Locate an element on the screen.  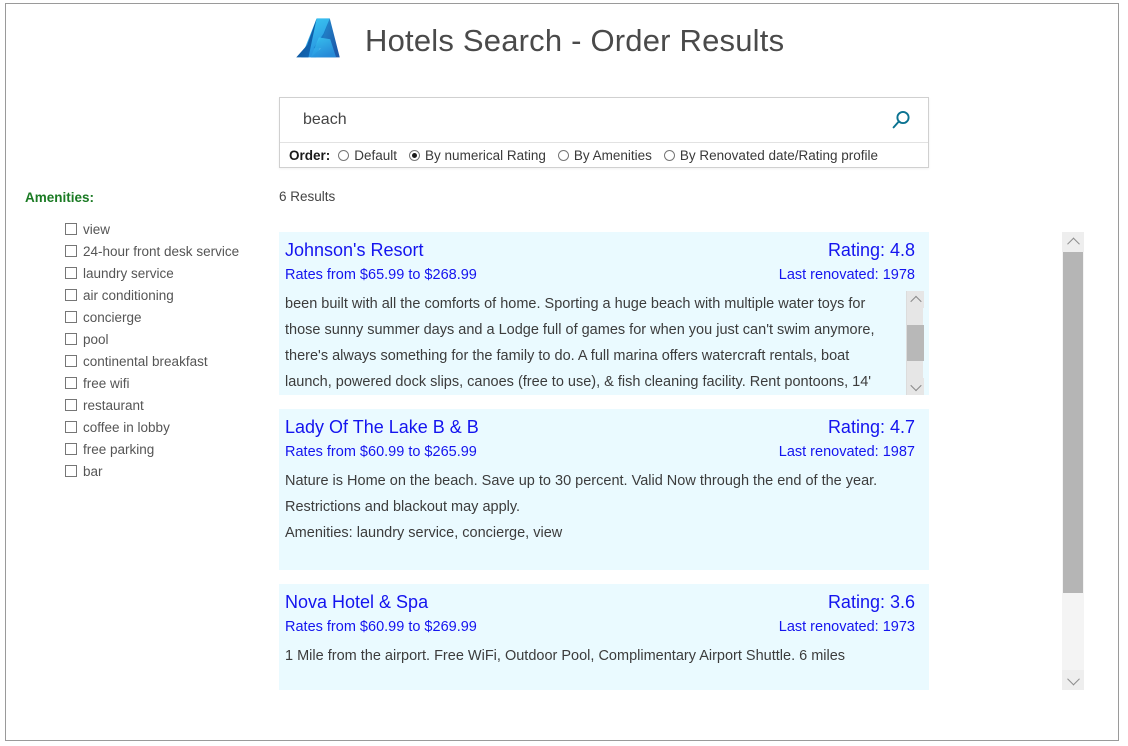
order-radio-amenities: By Amenities is located at coordinates (604, 155).